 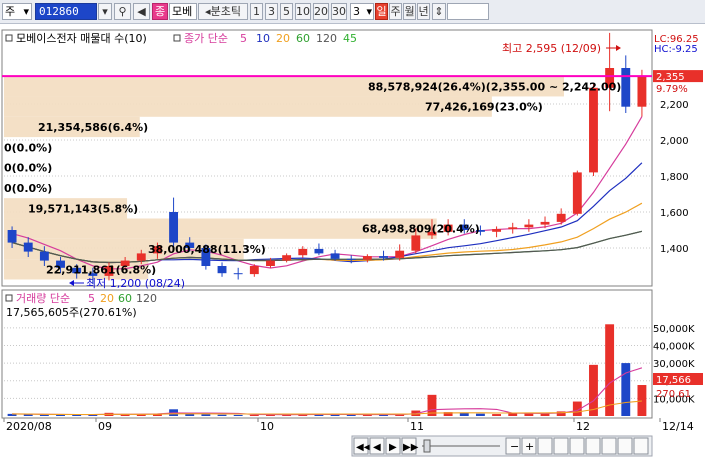 What do you see at coordinates (303, 11) in the screenshot?
I see `period-10-button: 10` at bounding box center [303, 11].